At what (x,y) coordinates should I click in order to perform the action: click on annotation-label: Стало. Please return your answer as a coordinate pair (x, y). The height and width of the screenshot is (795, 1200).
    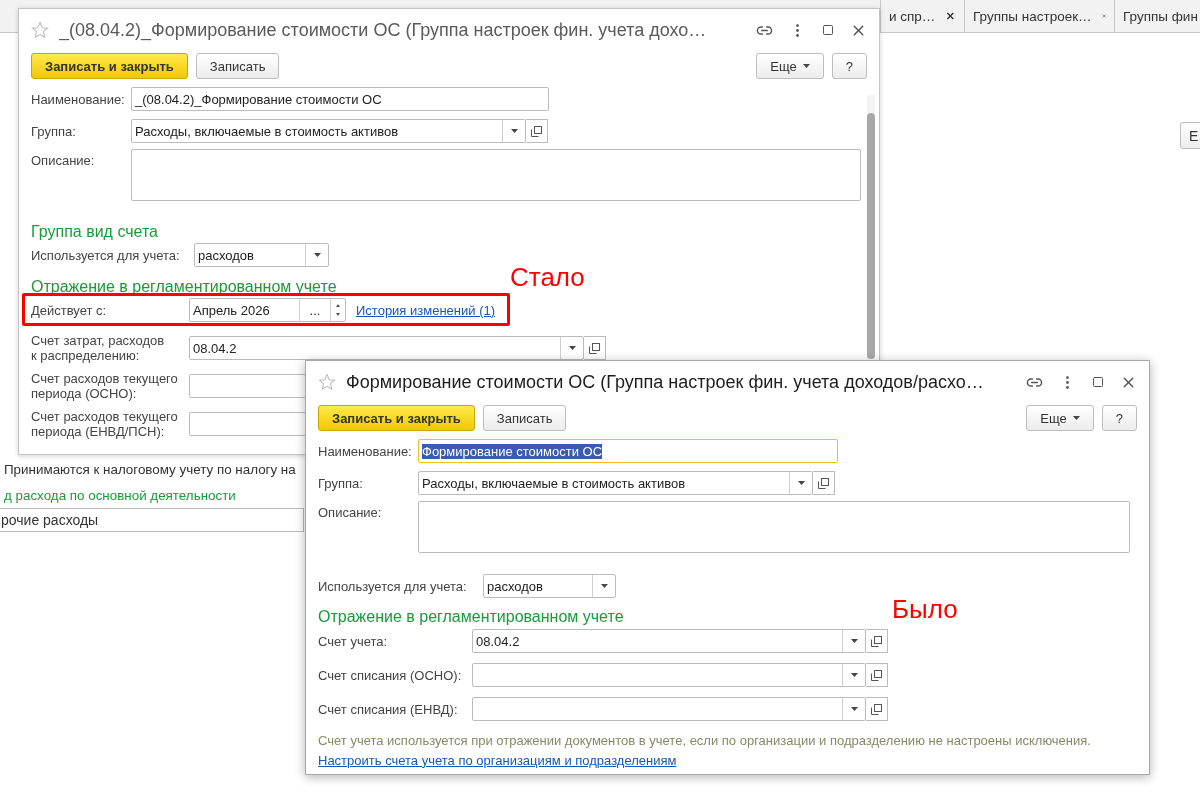
    Looking at the image, I should click on (547, 277).